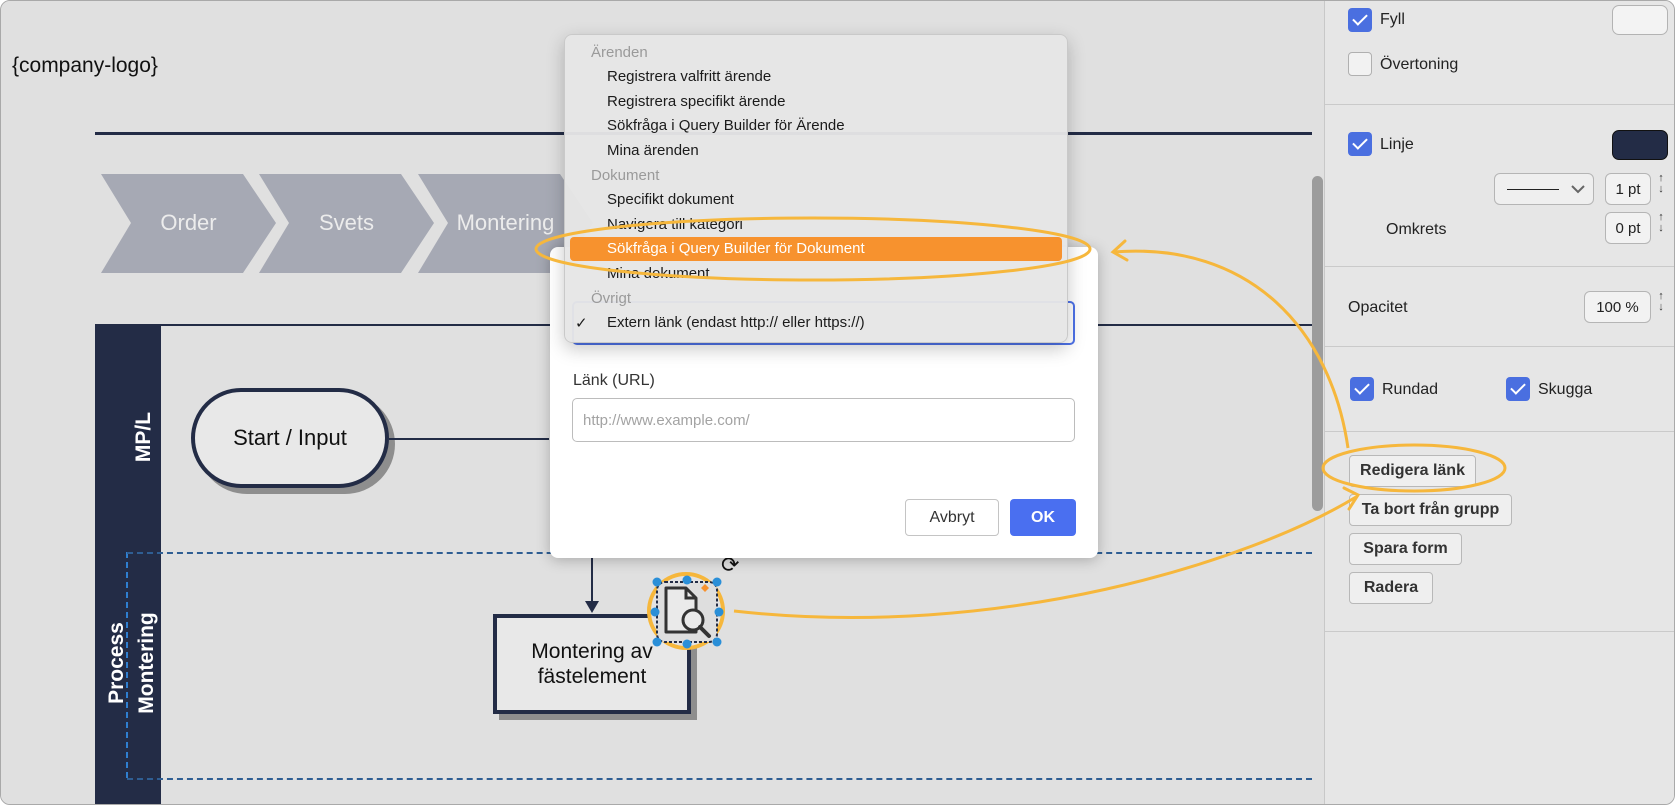  What do you see at coordinates (1533, 189) in the screenshot?
I see `line-style-preview` at bounding box center [1533, 189].